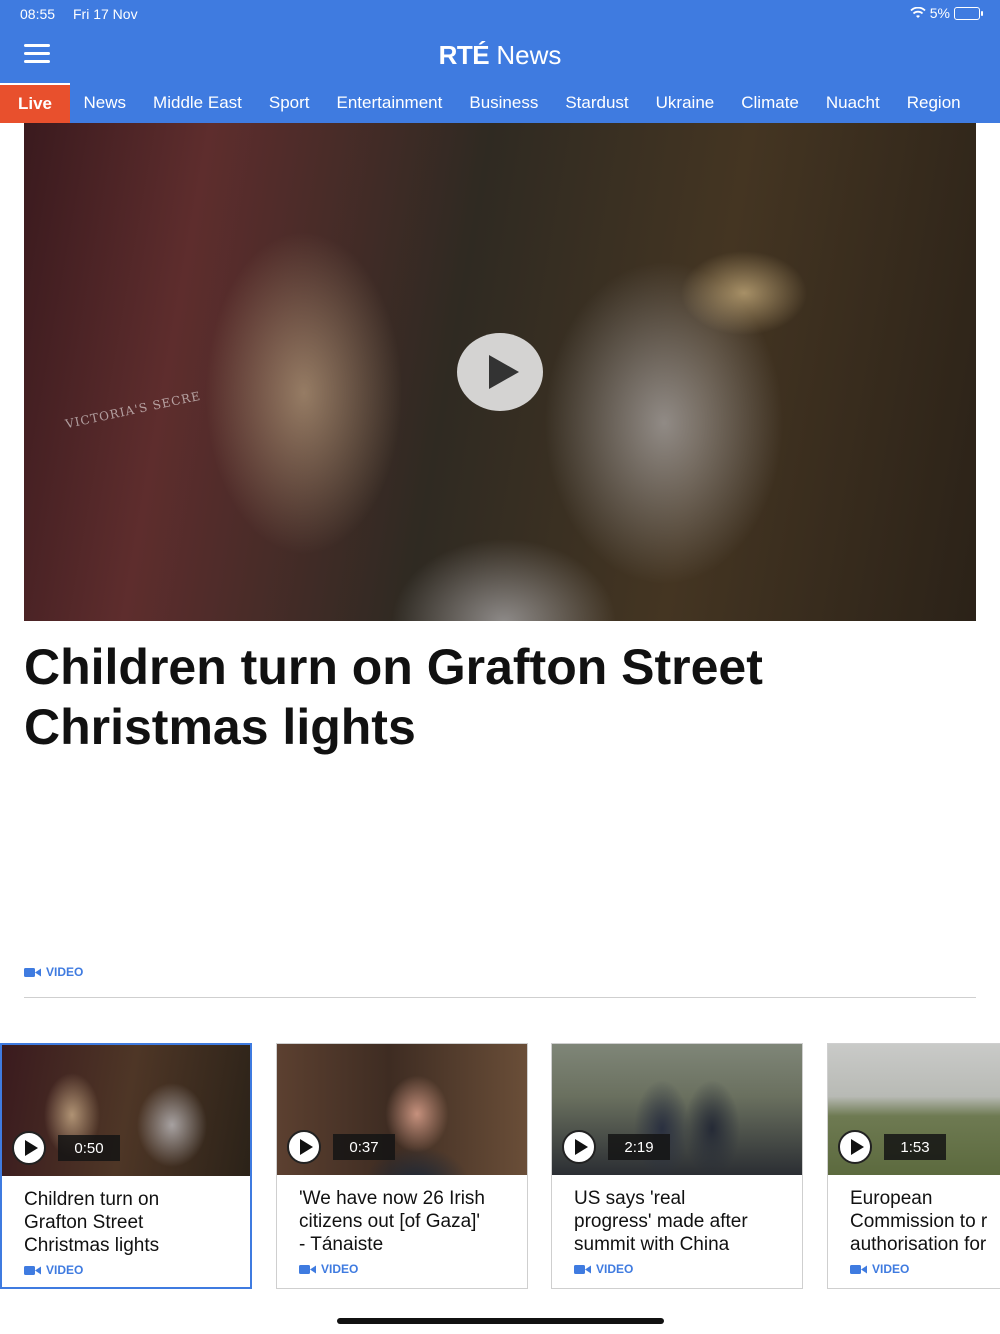  I want to click on status-indicators: 5%, so click(946, 13).